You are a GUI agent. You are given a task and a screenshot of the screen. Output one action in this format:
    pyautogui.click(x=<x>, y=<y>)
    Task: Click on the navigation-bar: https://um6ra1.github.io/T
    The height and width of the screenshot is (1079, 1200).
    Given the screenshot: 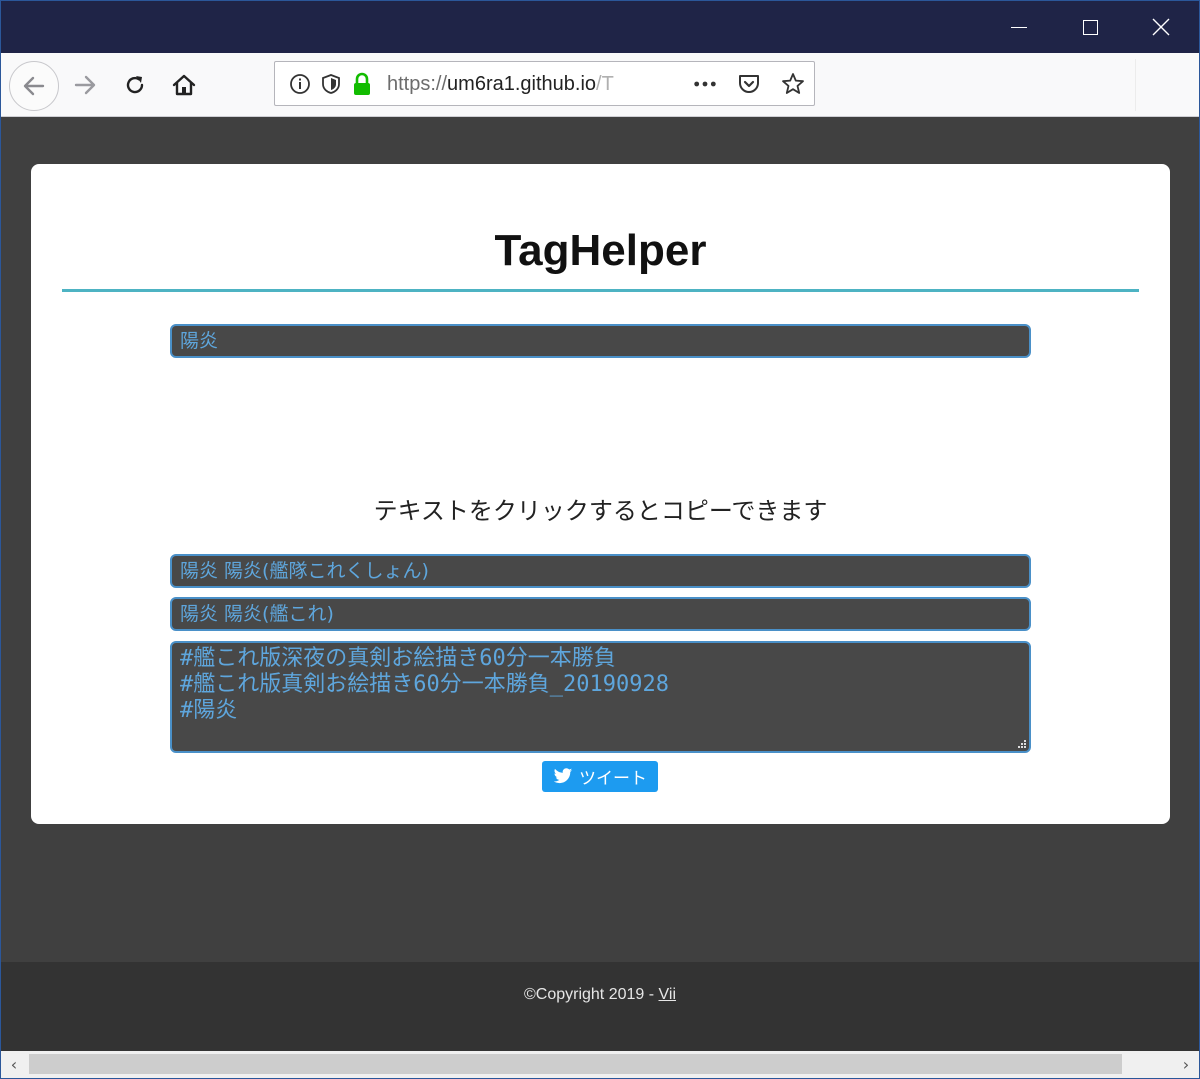 What is the action you would take?
    pyautogui.click(x=600, y=85)
    